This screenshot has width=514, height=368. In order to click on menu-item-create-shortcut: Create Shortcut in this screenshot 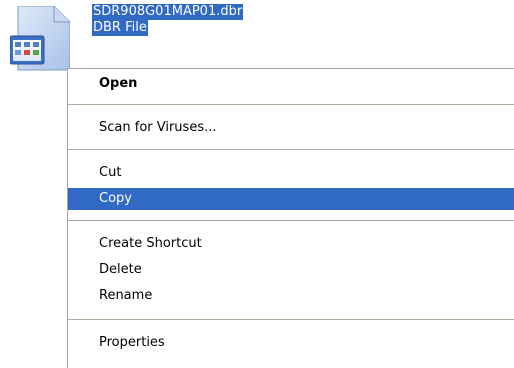, I will do `click(291, 244)`.